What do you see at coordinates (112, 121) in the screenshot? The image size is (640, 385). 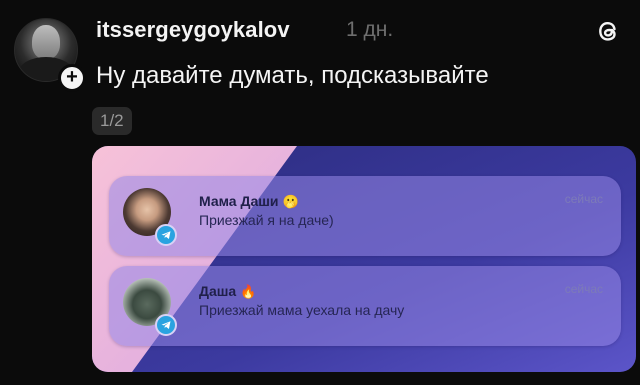 I see `carousel-page-counter: 1/2` at bounding box center [112, 121].